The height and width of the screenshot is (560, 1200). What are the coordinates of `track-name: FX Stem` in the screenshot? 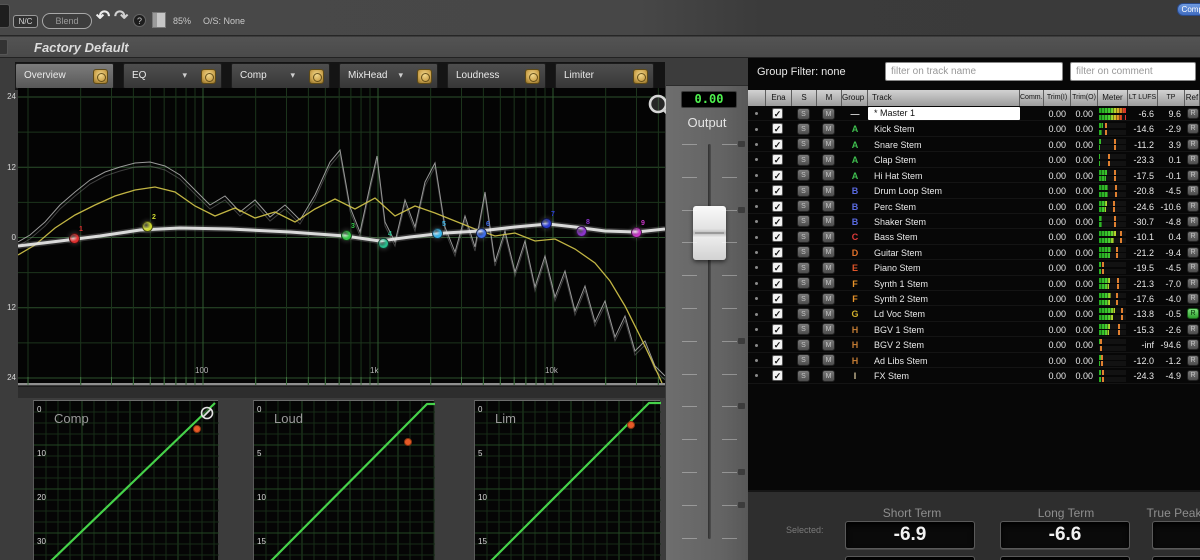 It's located at (944, 376).